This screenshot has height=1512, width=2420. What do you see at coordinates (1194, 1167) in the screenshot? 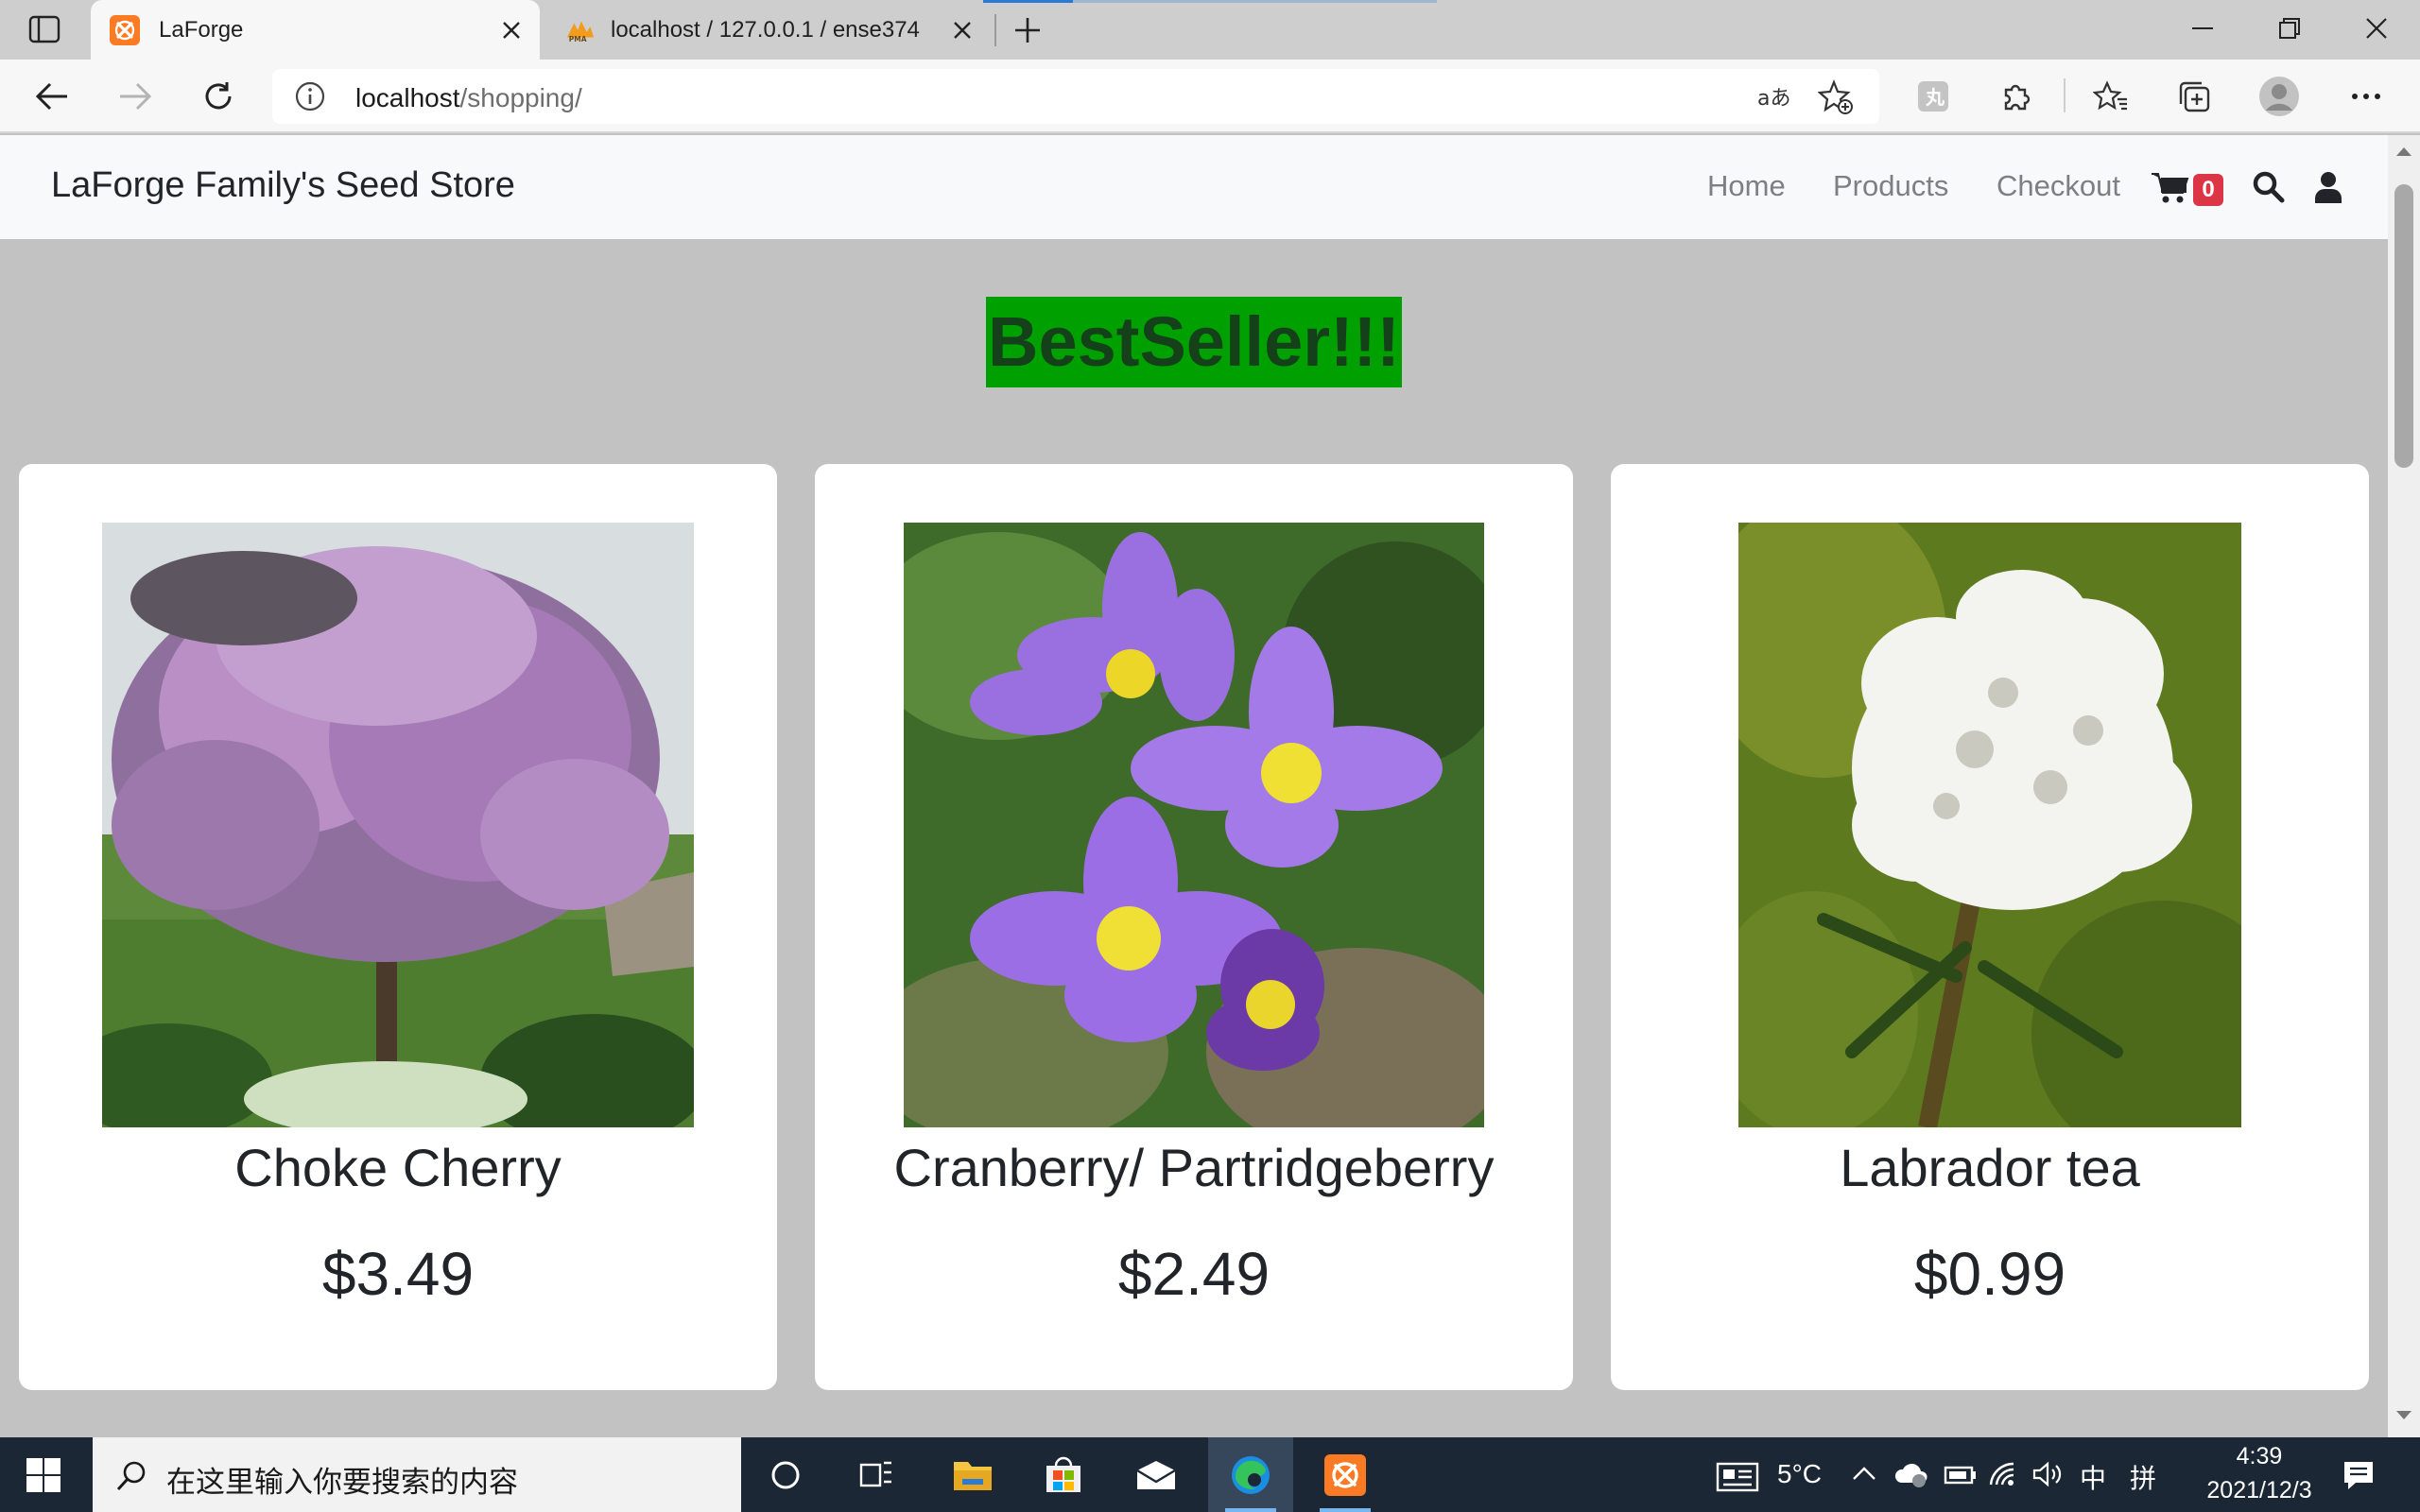
I see `product-name: Cranberry/ Partridgeberry` at bounding box center [1194, 1167].